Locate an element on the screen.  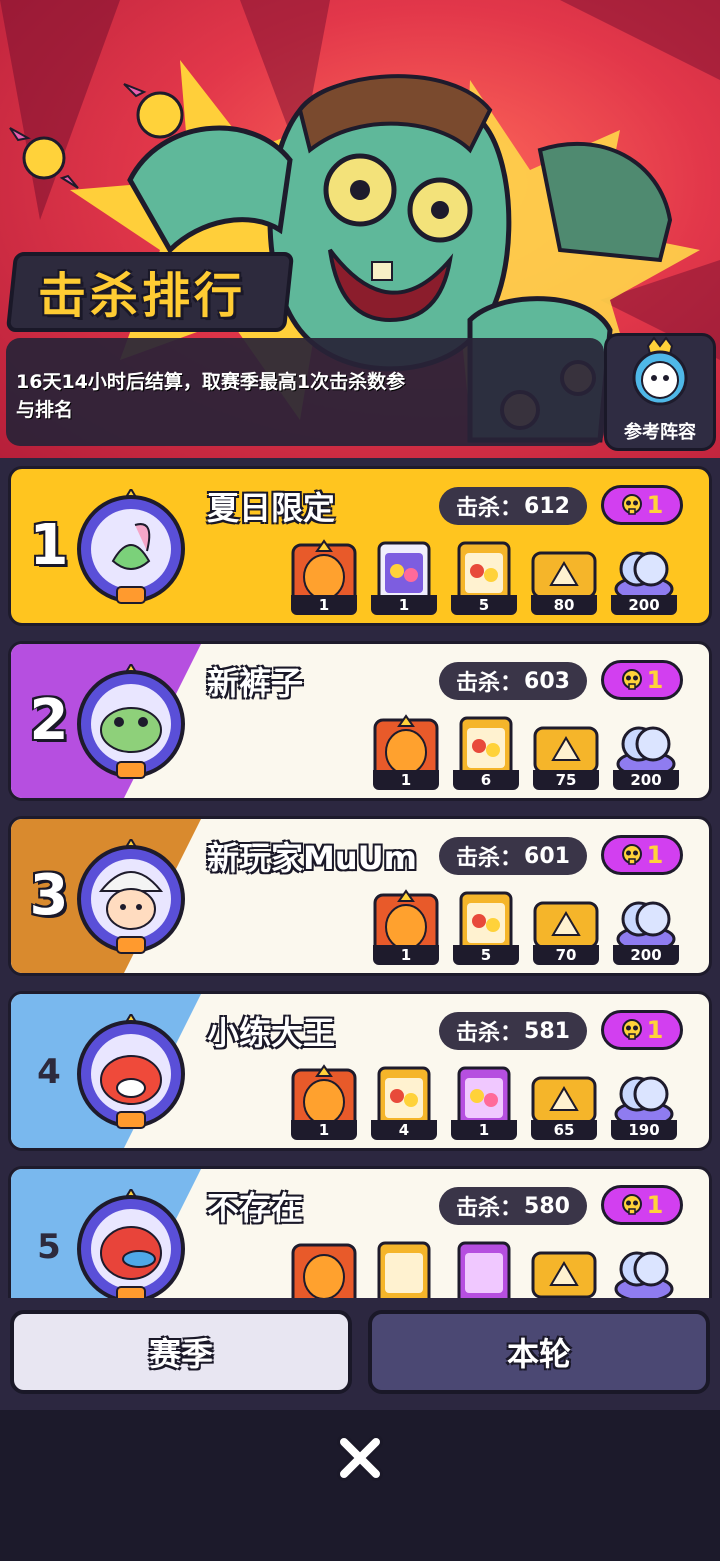
reward-list is located at coordinates (484, 1268).